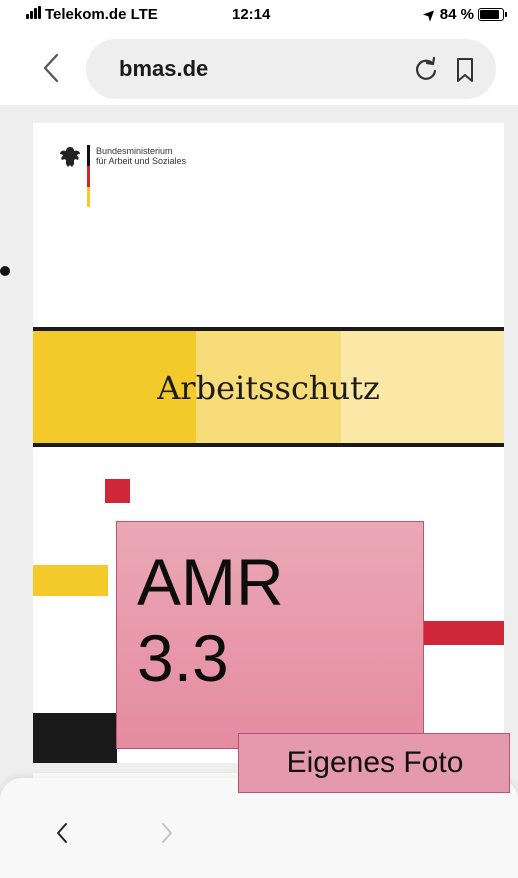 The image size is (518, 878). What do you see at coordinates (492, 14) in the screenshot?
I see `battery-icon` at bounding box center [492, 14].